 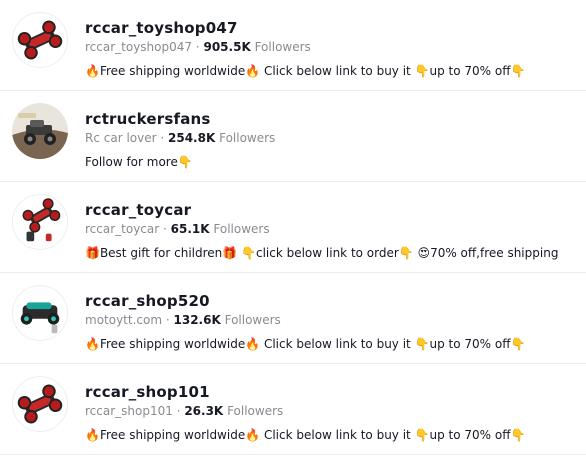 I want to click on account-username: rccar_shop101, so click(x=331, y=392).